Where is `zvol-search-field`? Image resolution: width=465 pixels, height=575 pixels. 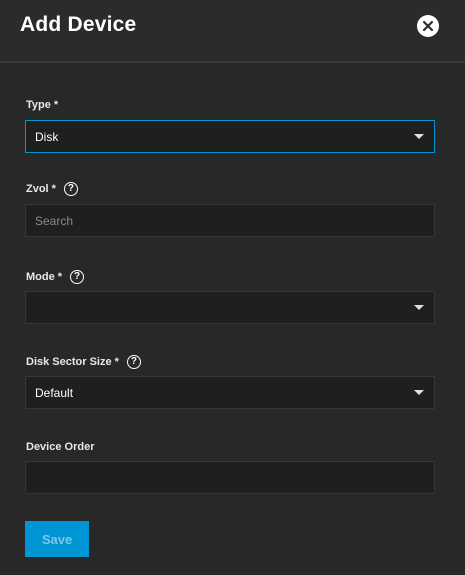
zvol-search-field is located at coordinates (230, 220).